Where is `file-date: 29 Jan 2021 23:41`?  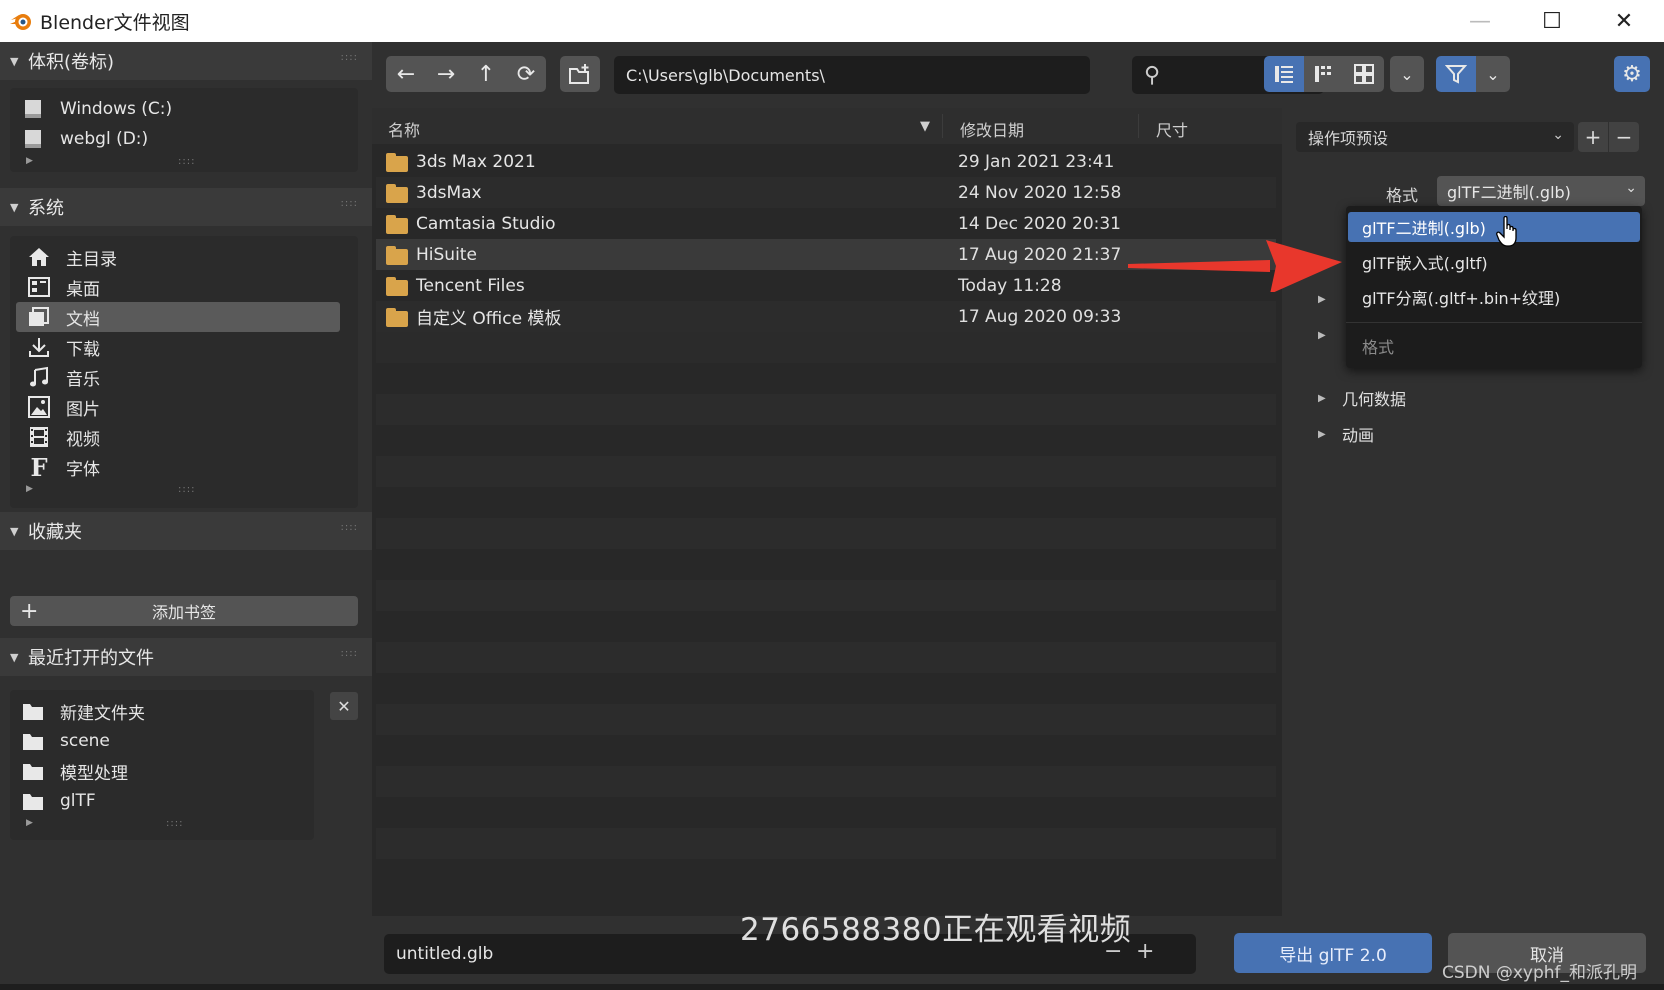
file-date: 29 Jan 2021 23:41 is located at coordinates (1036, 161).